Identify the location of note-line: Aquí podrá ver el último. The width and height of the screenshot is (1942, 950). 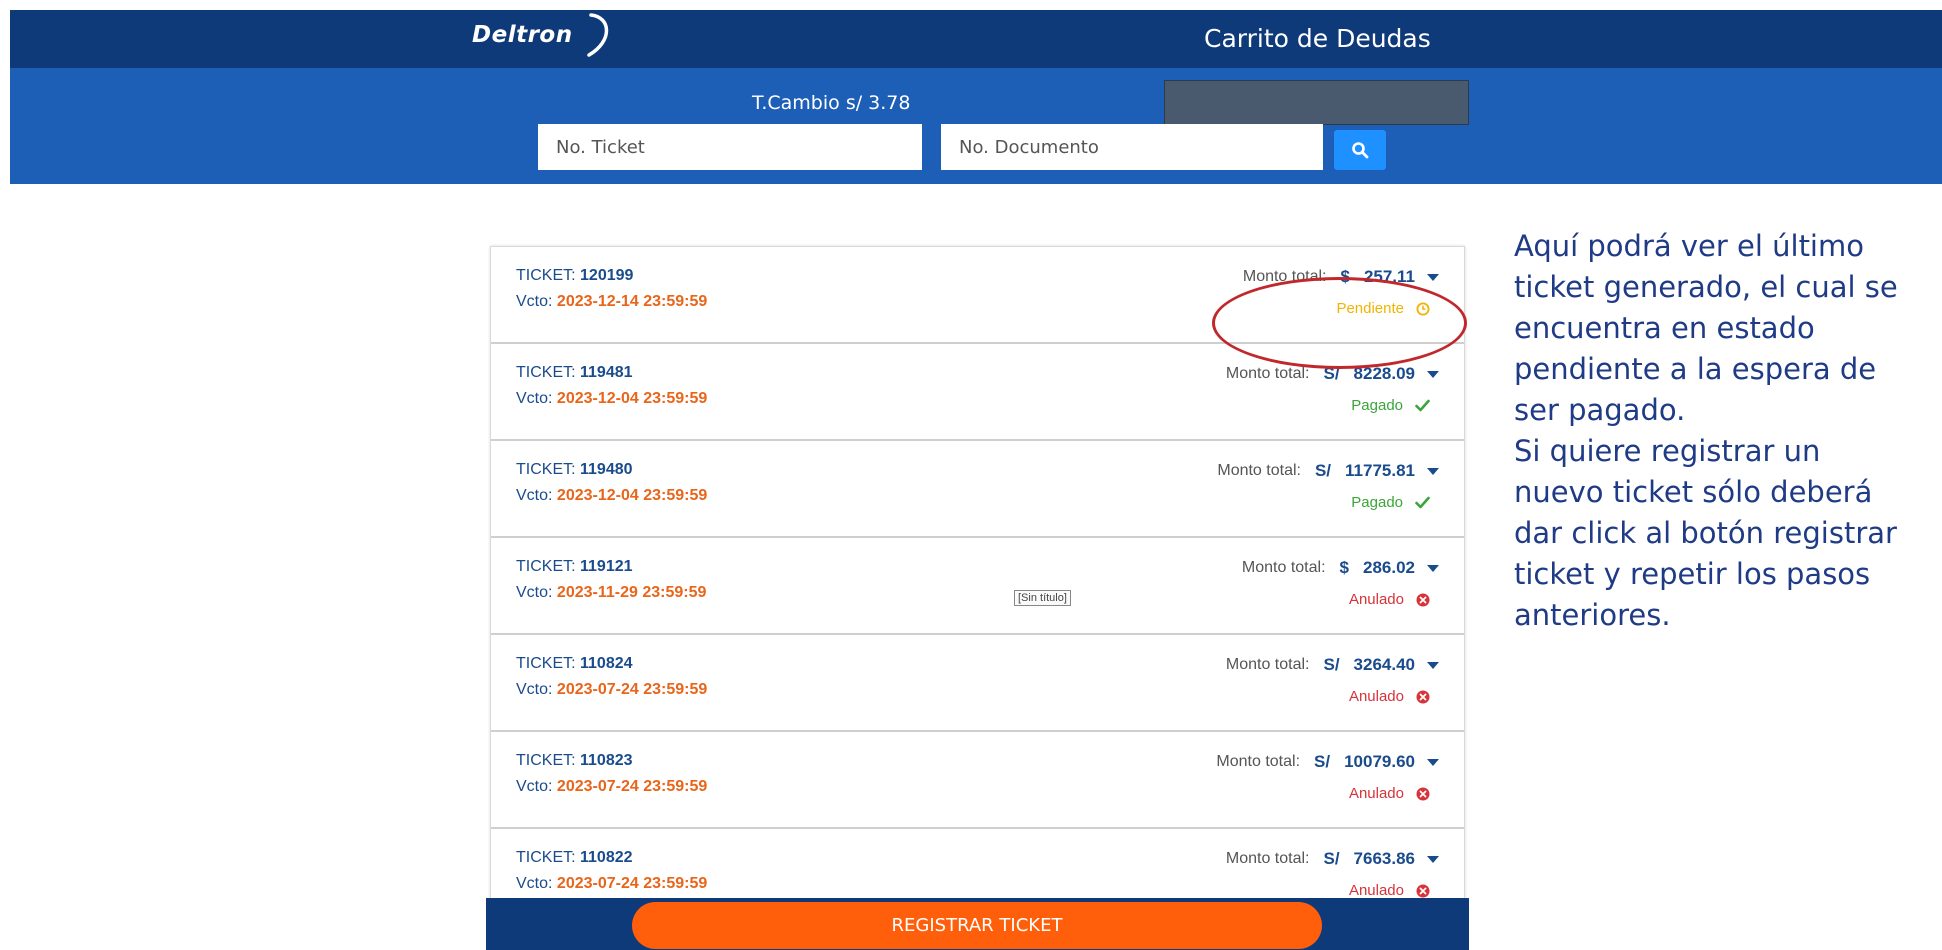
(1689, 246).